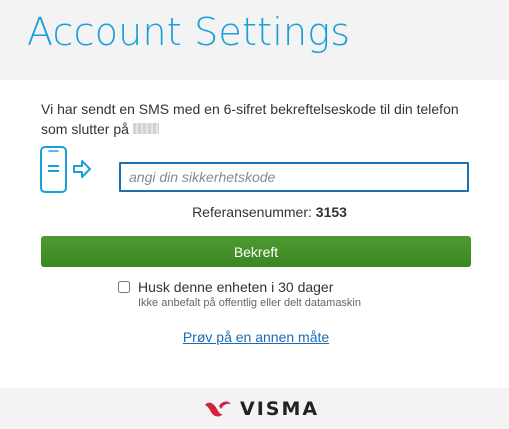  What do you see at coordinates (256, 251) in the screenshot?
I see `confirm-button: Bekreft` at bounding box center [256, 251].